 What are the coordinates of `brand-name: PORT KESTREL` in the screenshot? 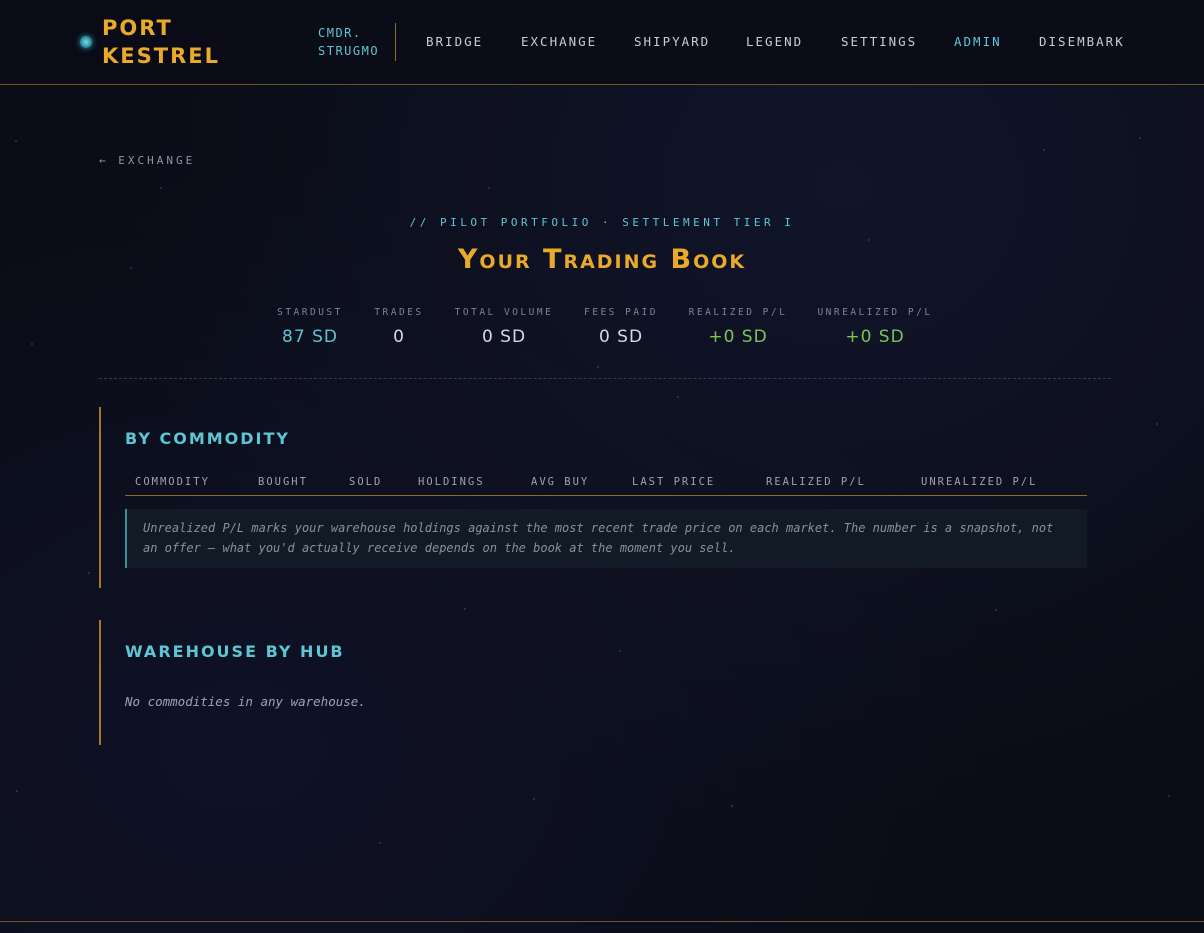 It's located at (161, 42).